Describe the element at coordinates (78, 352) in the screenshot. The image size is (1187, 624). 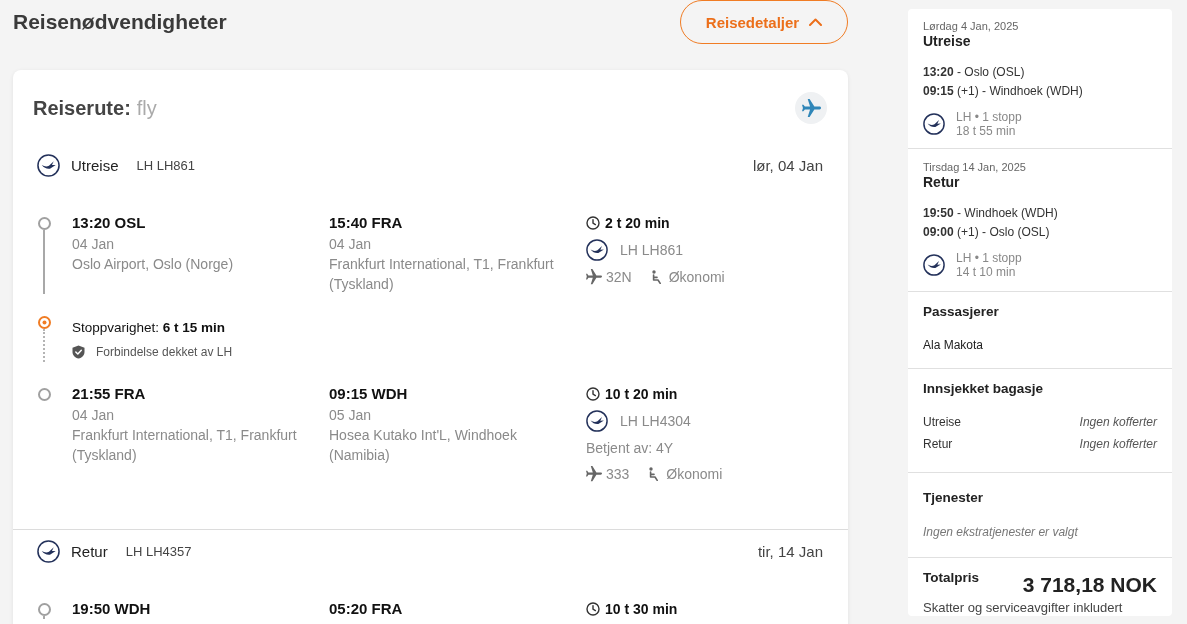
I see `shield-check-icon` at that location.